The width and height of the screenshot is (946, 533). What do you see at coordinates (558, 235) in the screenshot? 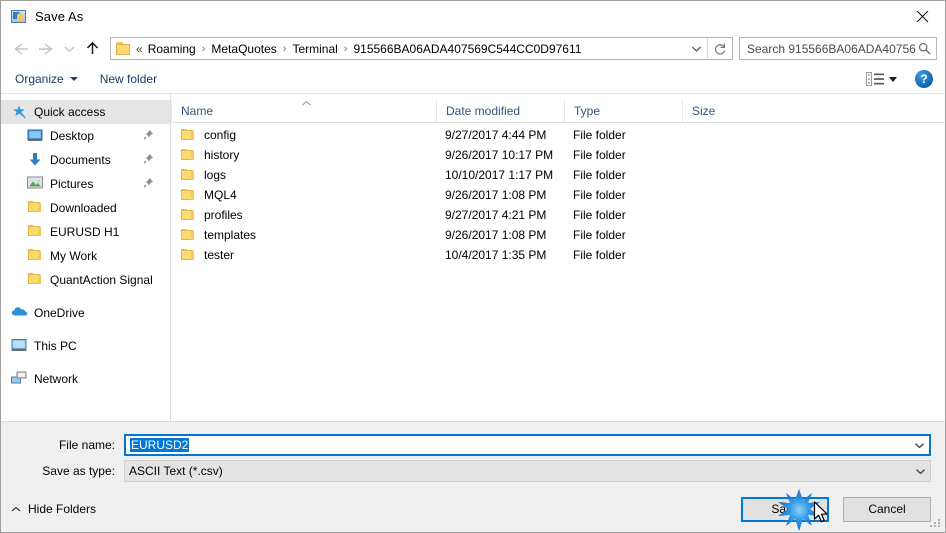
I see `table-row: templates 9/26/2017 1:08 PM File folder` at bounding box center [558, 235].